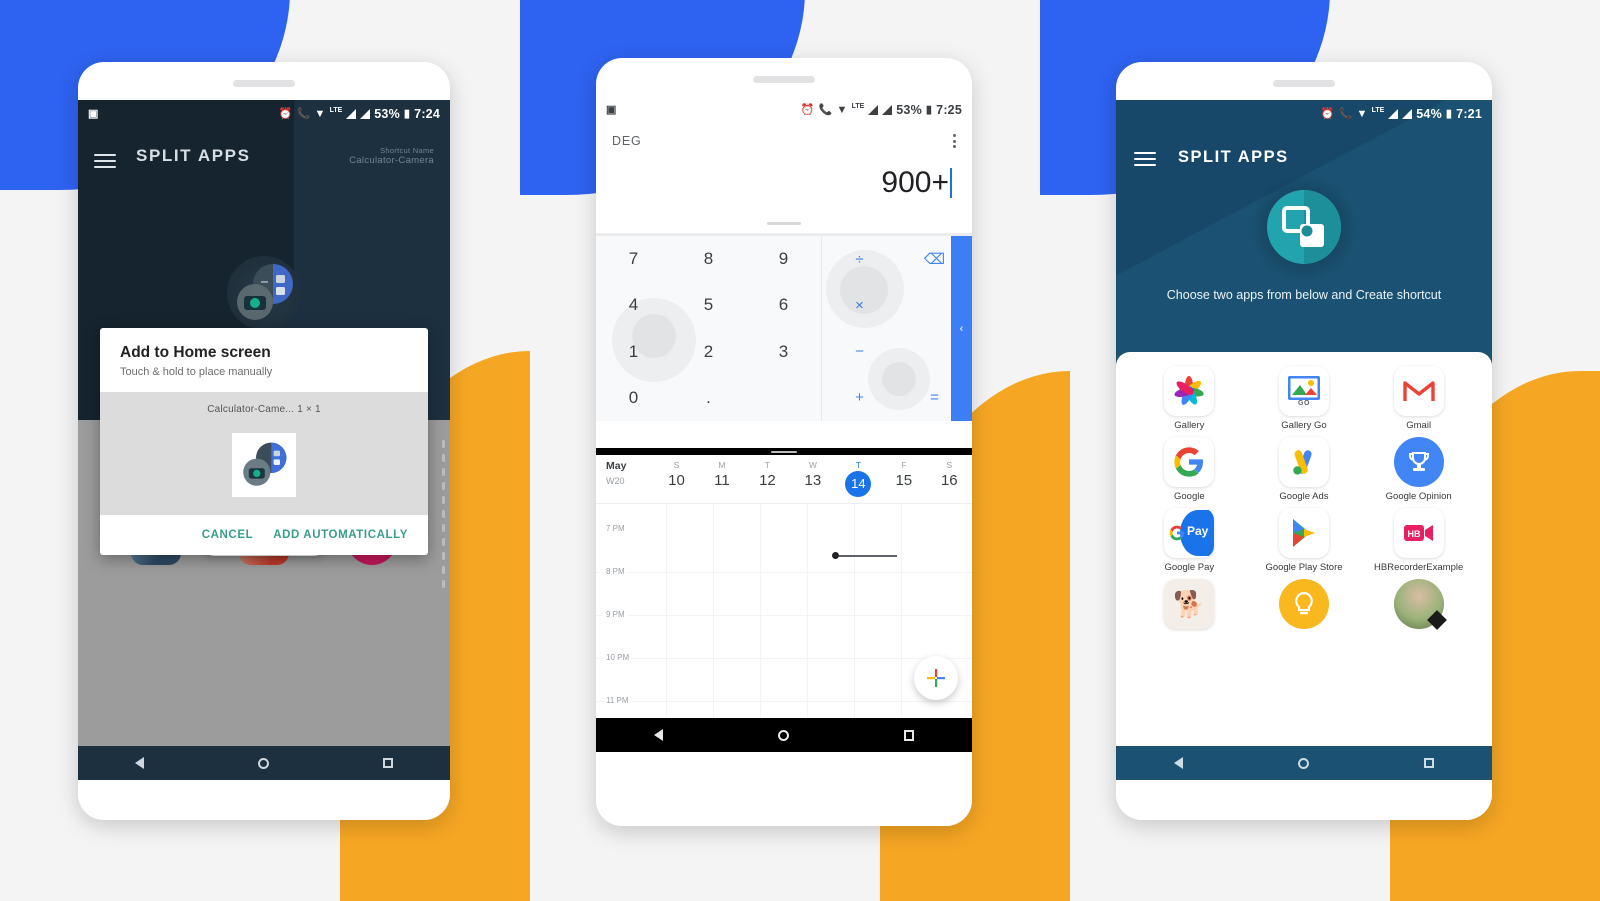 The width and height of the screenshot is (1600, 901). Describe the element at coordinates (899, 379) in the screenshot. I see `key-ripple` at that location.